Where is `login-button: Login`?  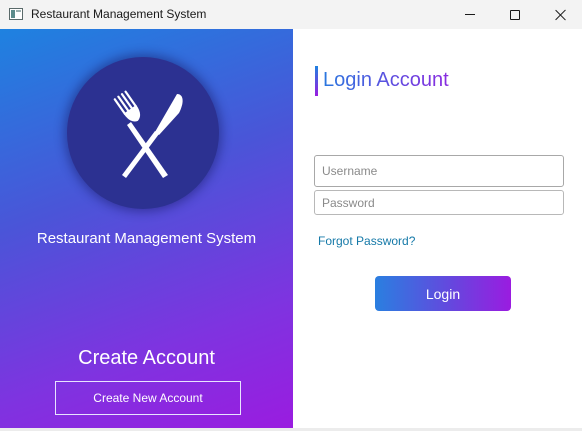 login-button: Login is located at coordinates (443, 293).